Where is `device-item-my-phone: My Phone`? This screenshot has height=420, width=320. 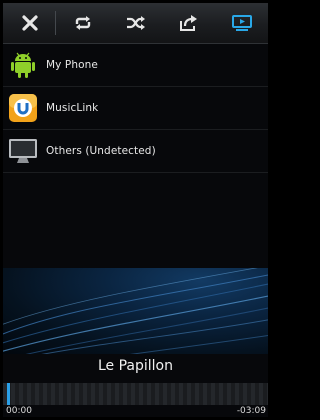 device-item-my-phone: My Phone is located at coordinates (135, 65).